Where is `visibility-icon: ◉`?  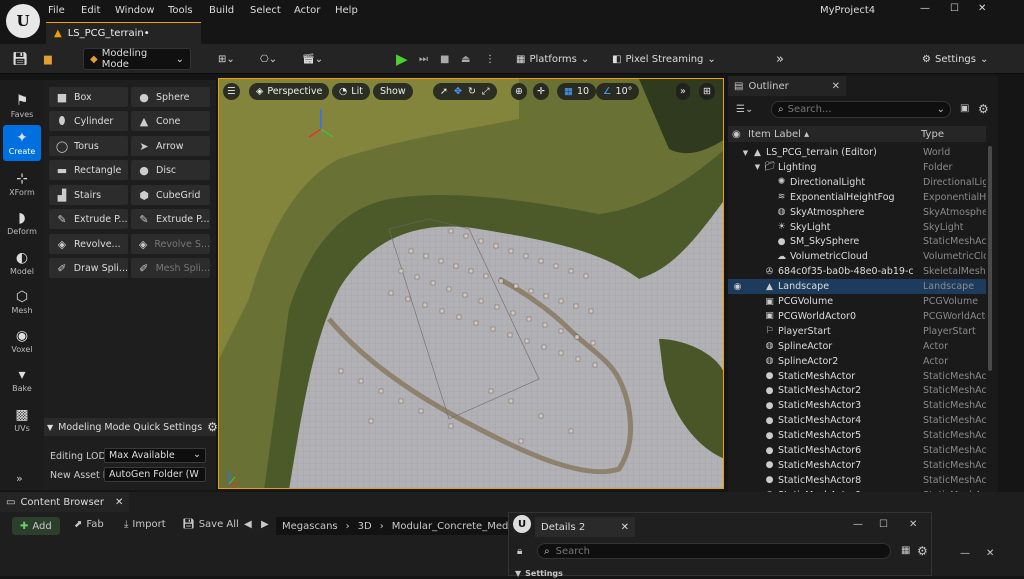
visibility-icon: ◉ is located at coordinates (736, 134).